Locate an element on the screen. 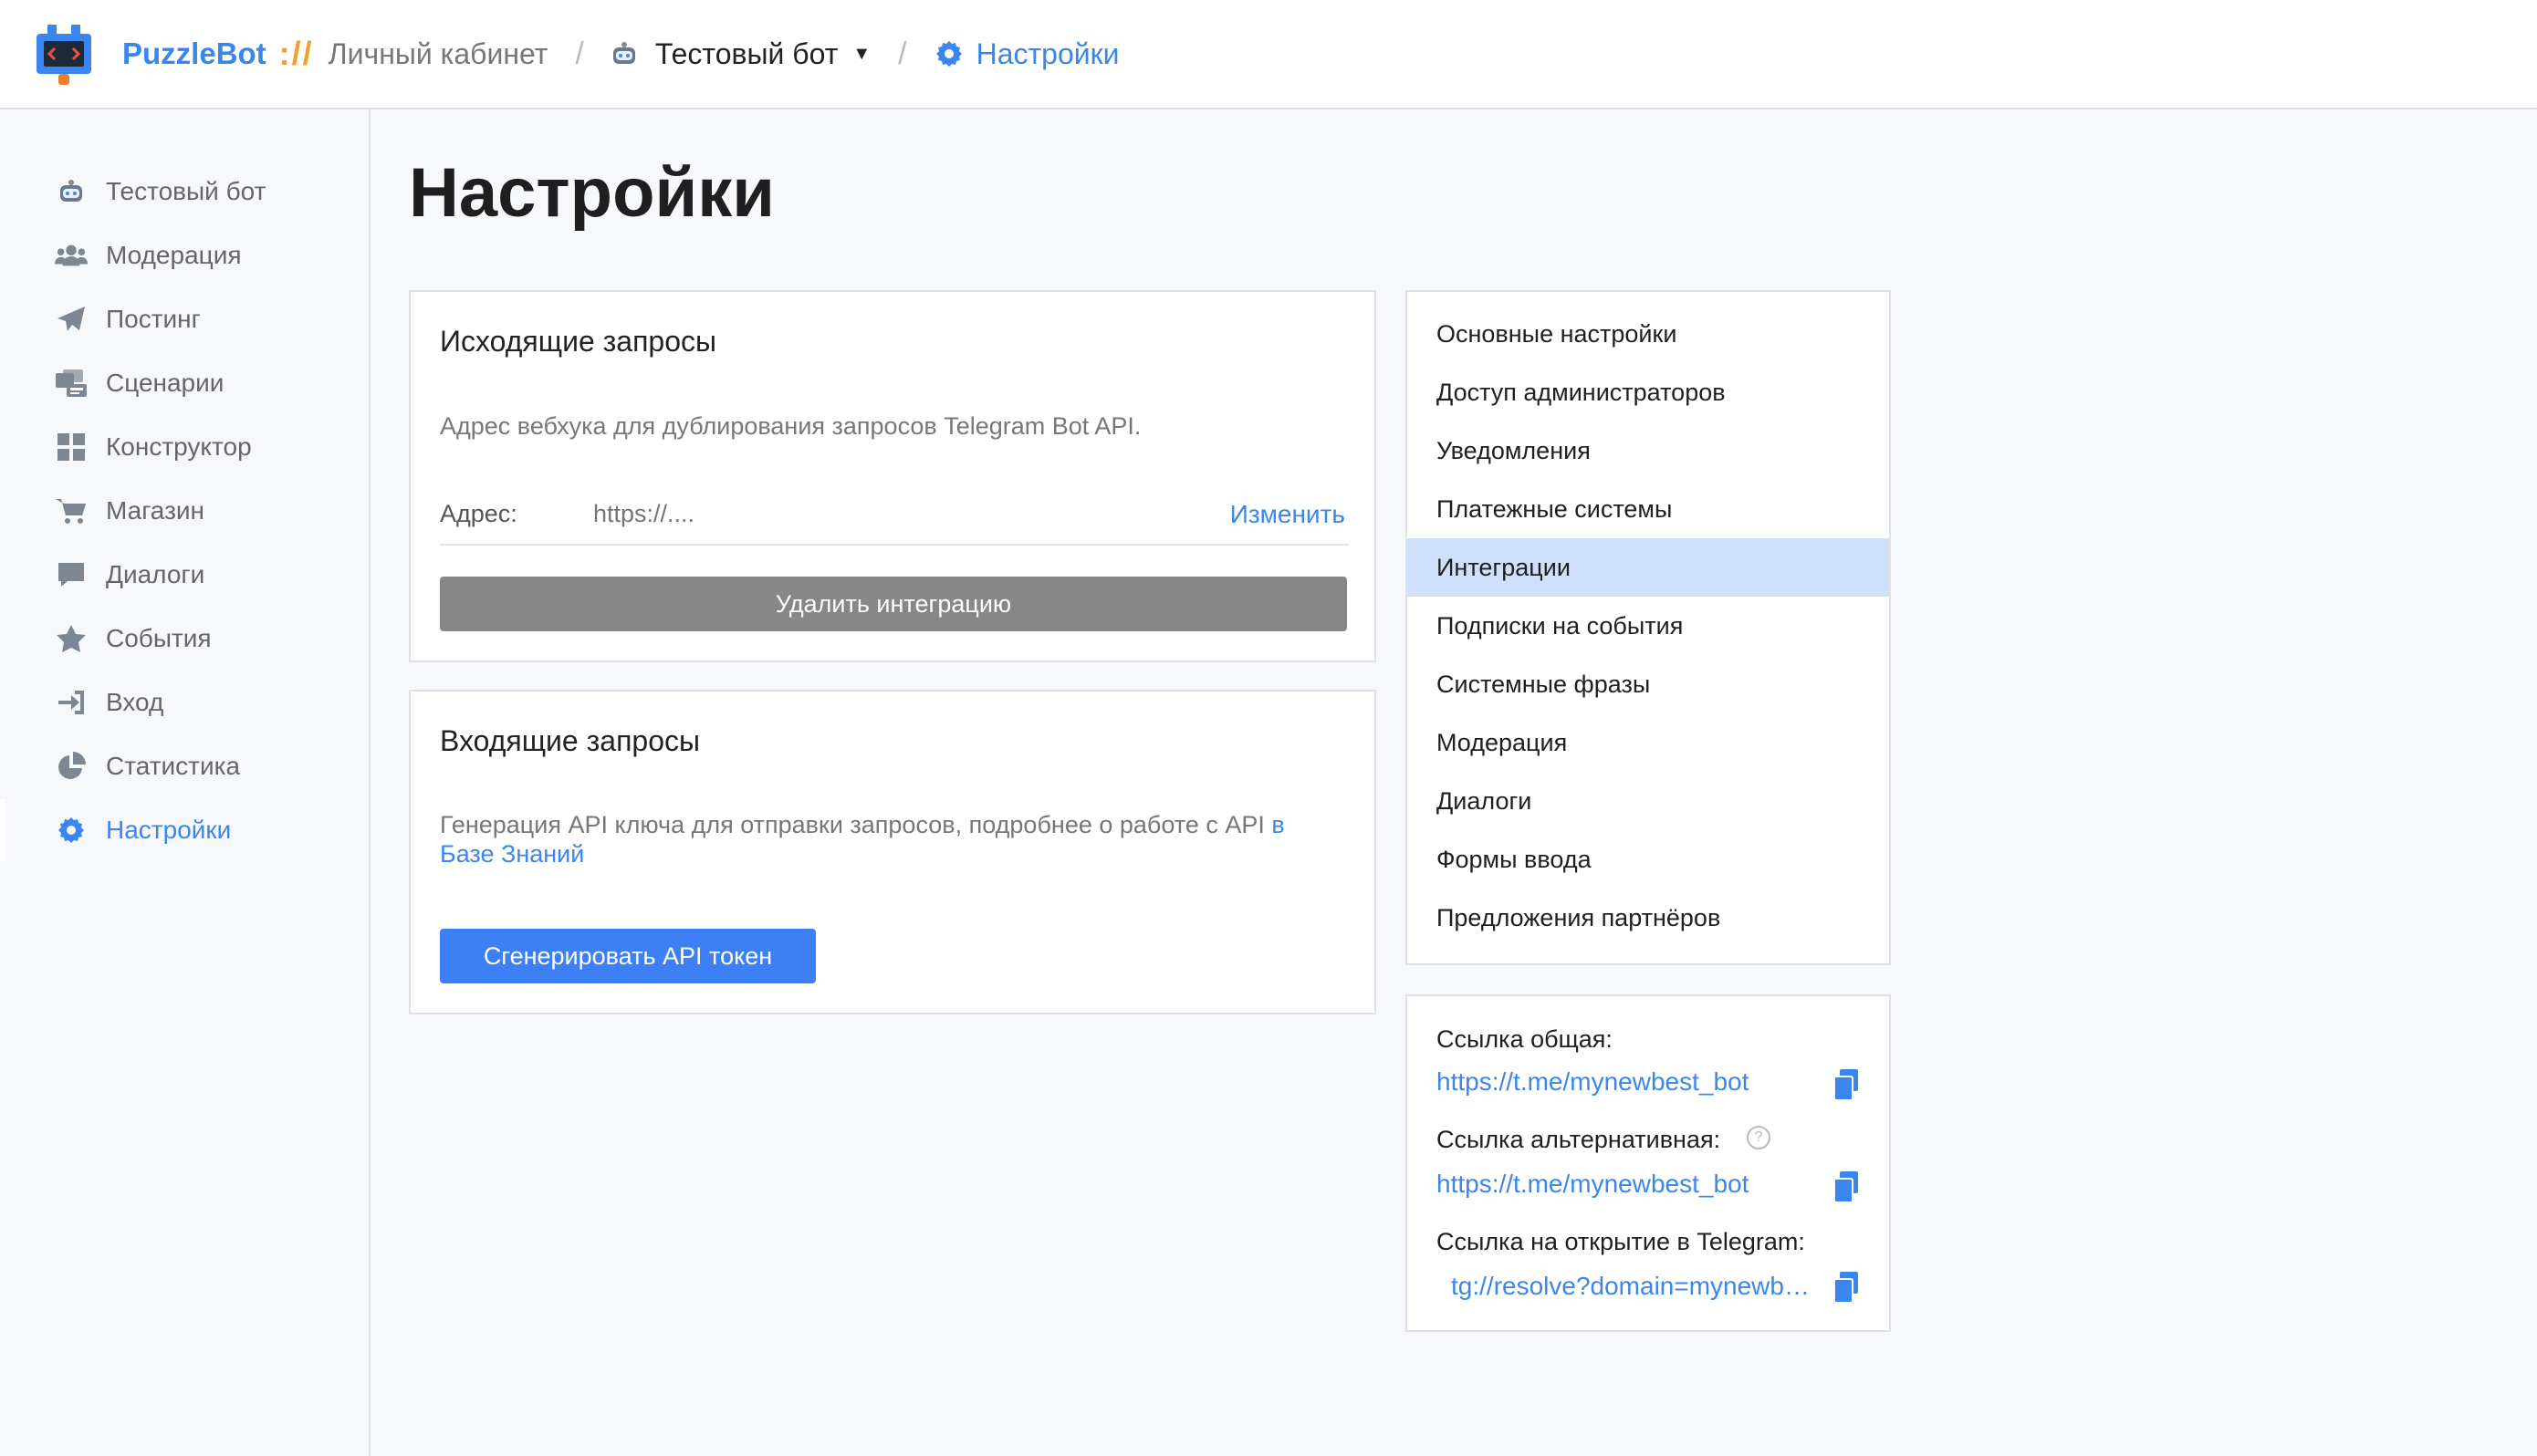  sidebar-item-label: Вход is located at coordinates (135, 702).